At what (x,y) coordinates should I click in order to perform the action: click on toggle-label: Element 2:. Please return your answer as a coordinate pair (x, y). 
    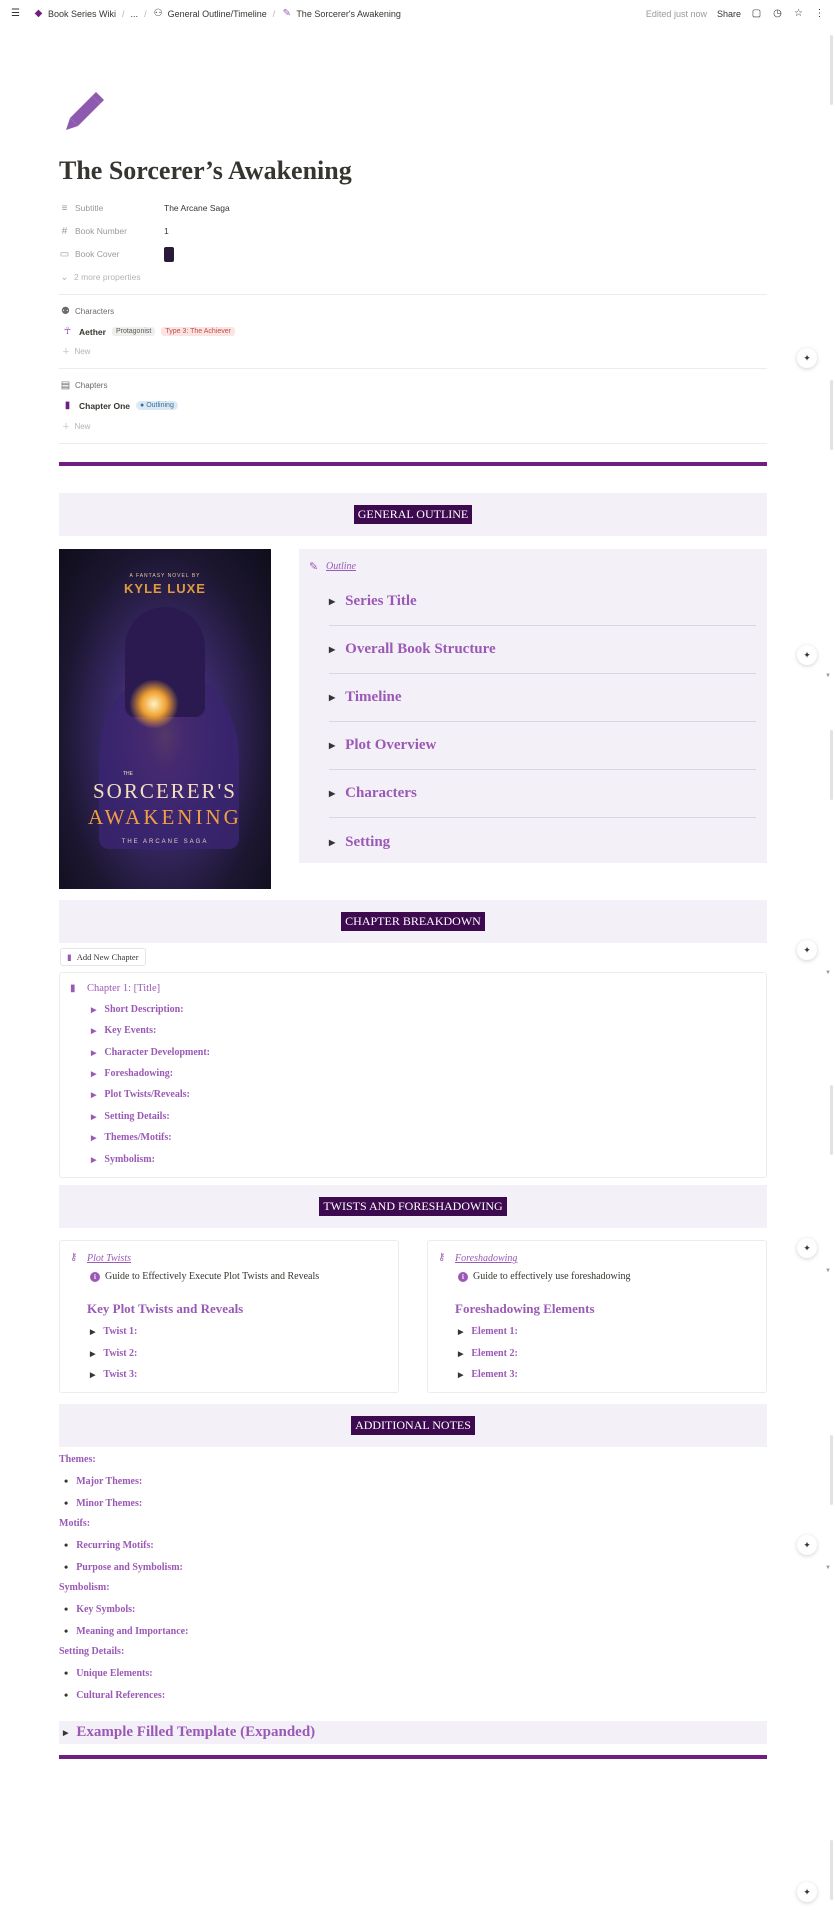
    Looking at the image, I should click on (494, 1353).